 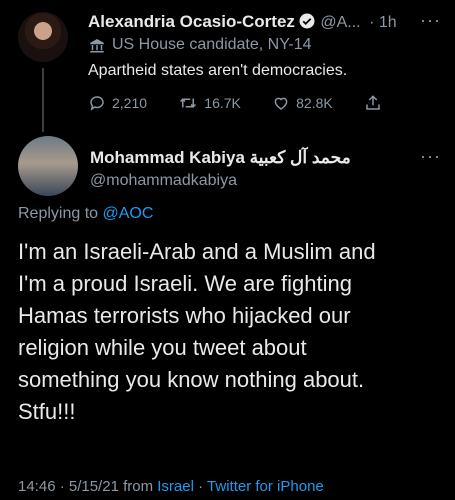 I want to click on reply-text-line: something you know nothing about., so click(x=191, y=379).